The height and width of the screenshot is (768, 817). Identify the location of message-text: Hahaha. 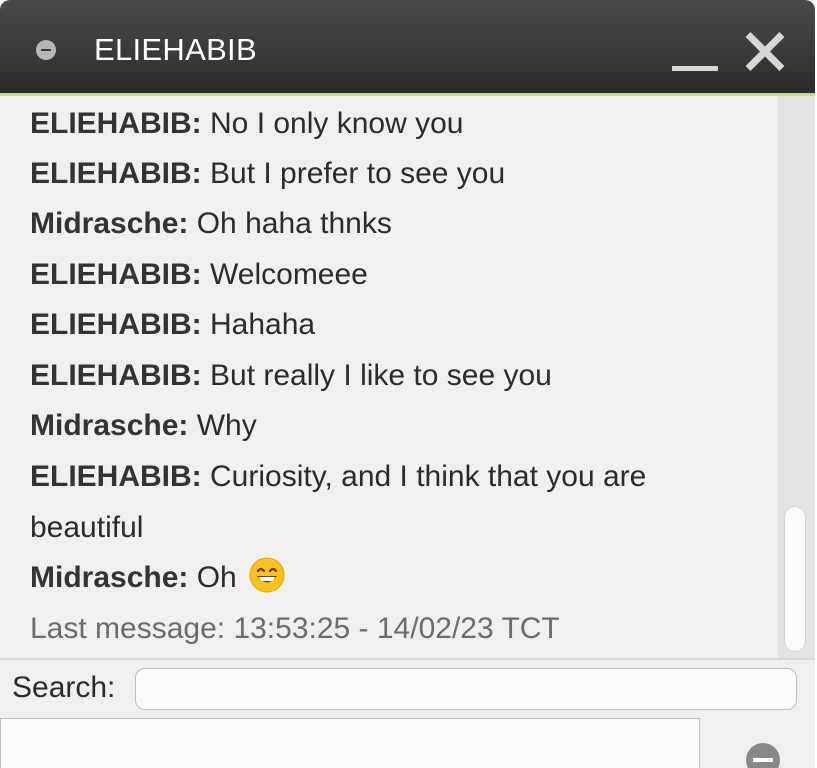
(258, 324).